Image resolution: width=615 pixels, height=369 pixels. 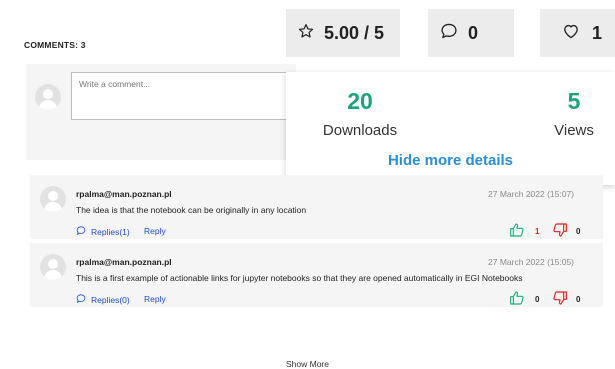 I want to click on likes-stat: 1, so click(x=577, y=33).